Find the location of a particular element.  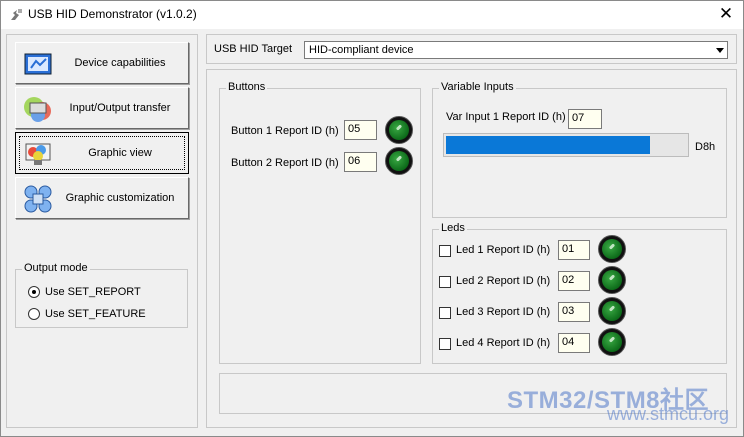

button1-report-id-field: 05 is located at coordinates (360, 130).